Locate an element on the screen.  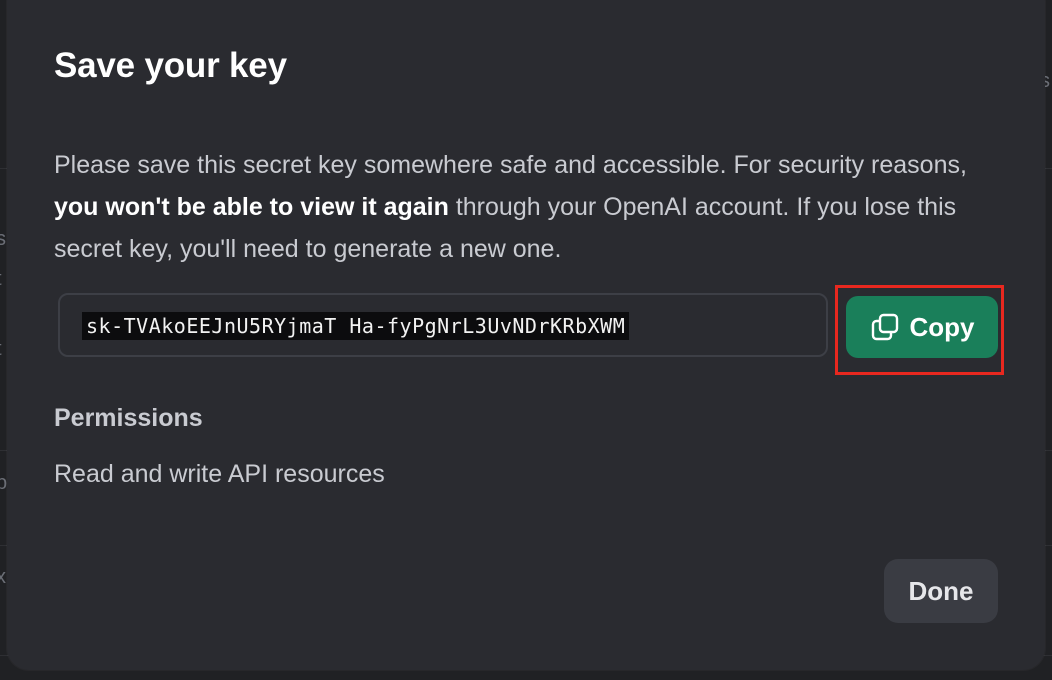
copy-button-label: Copy is located at coordinates (942, 326).